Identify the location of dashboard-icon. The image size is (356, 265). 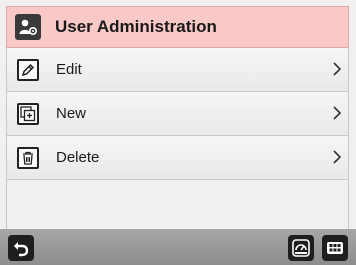
(301, 248).